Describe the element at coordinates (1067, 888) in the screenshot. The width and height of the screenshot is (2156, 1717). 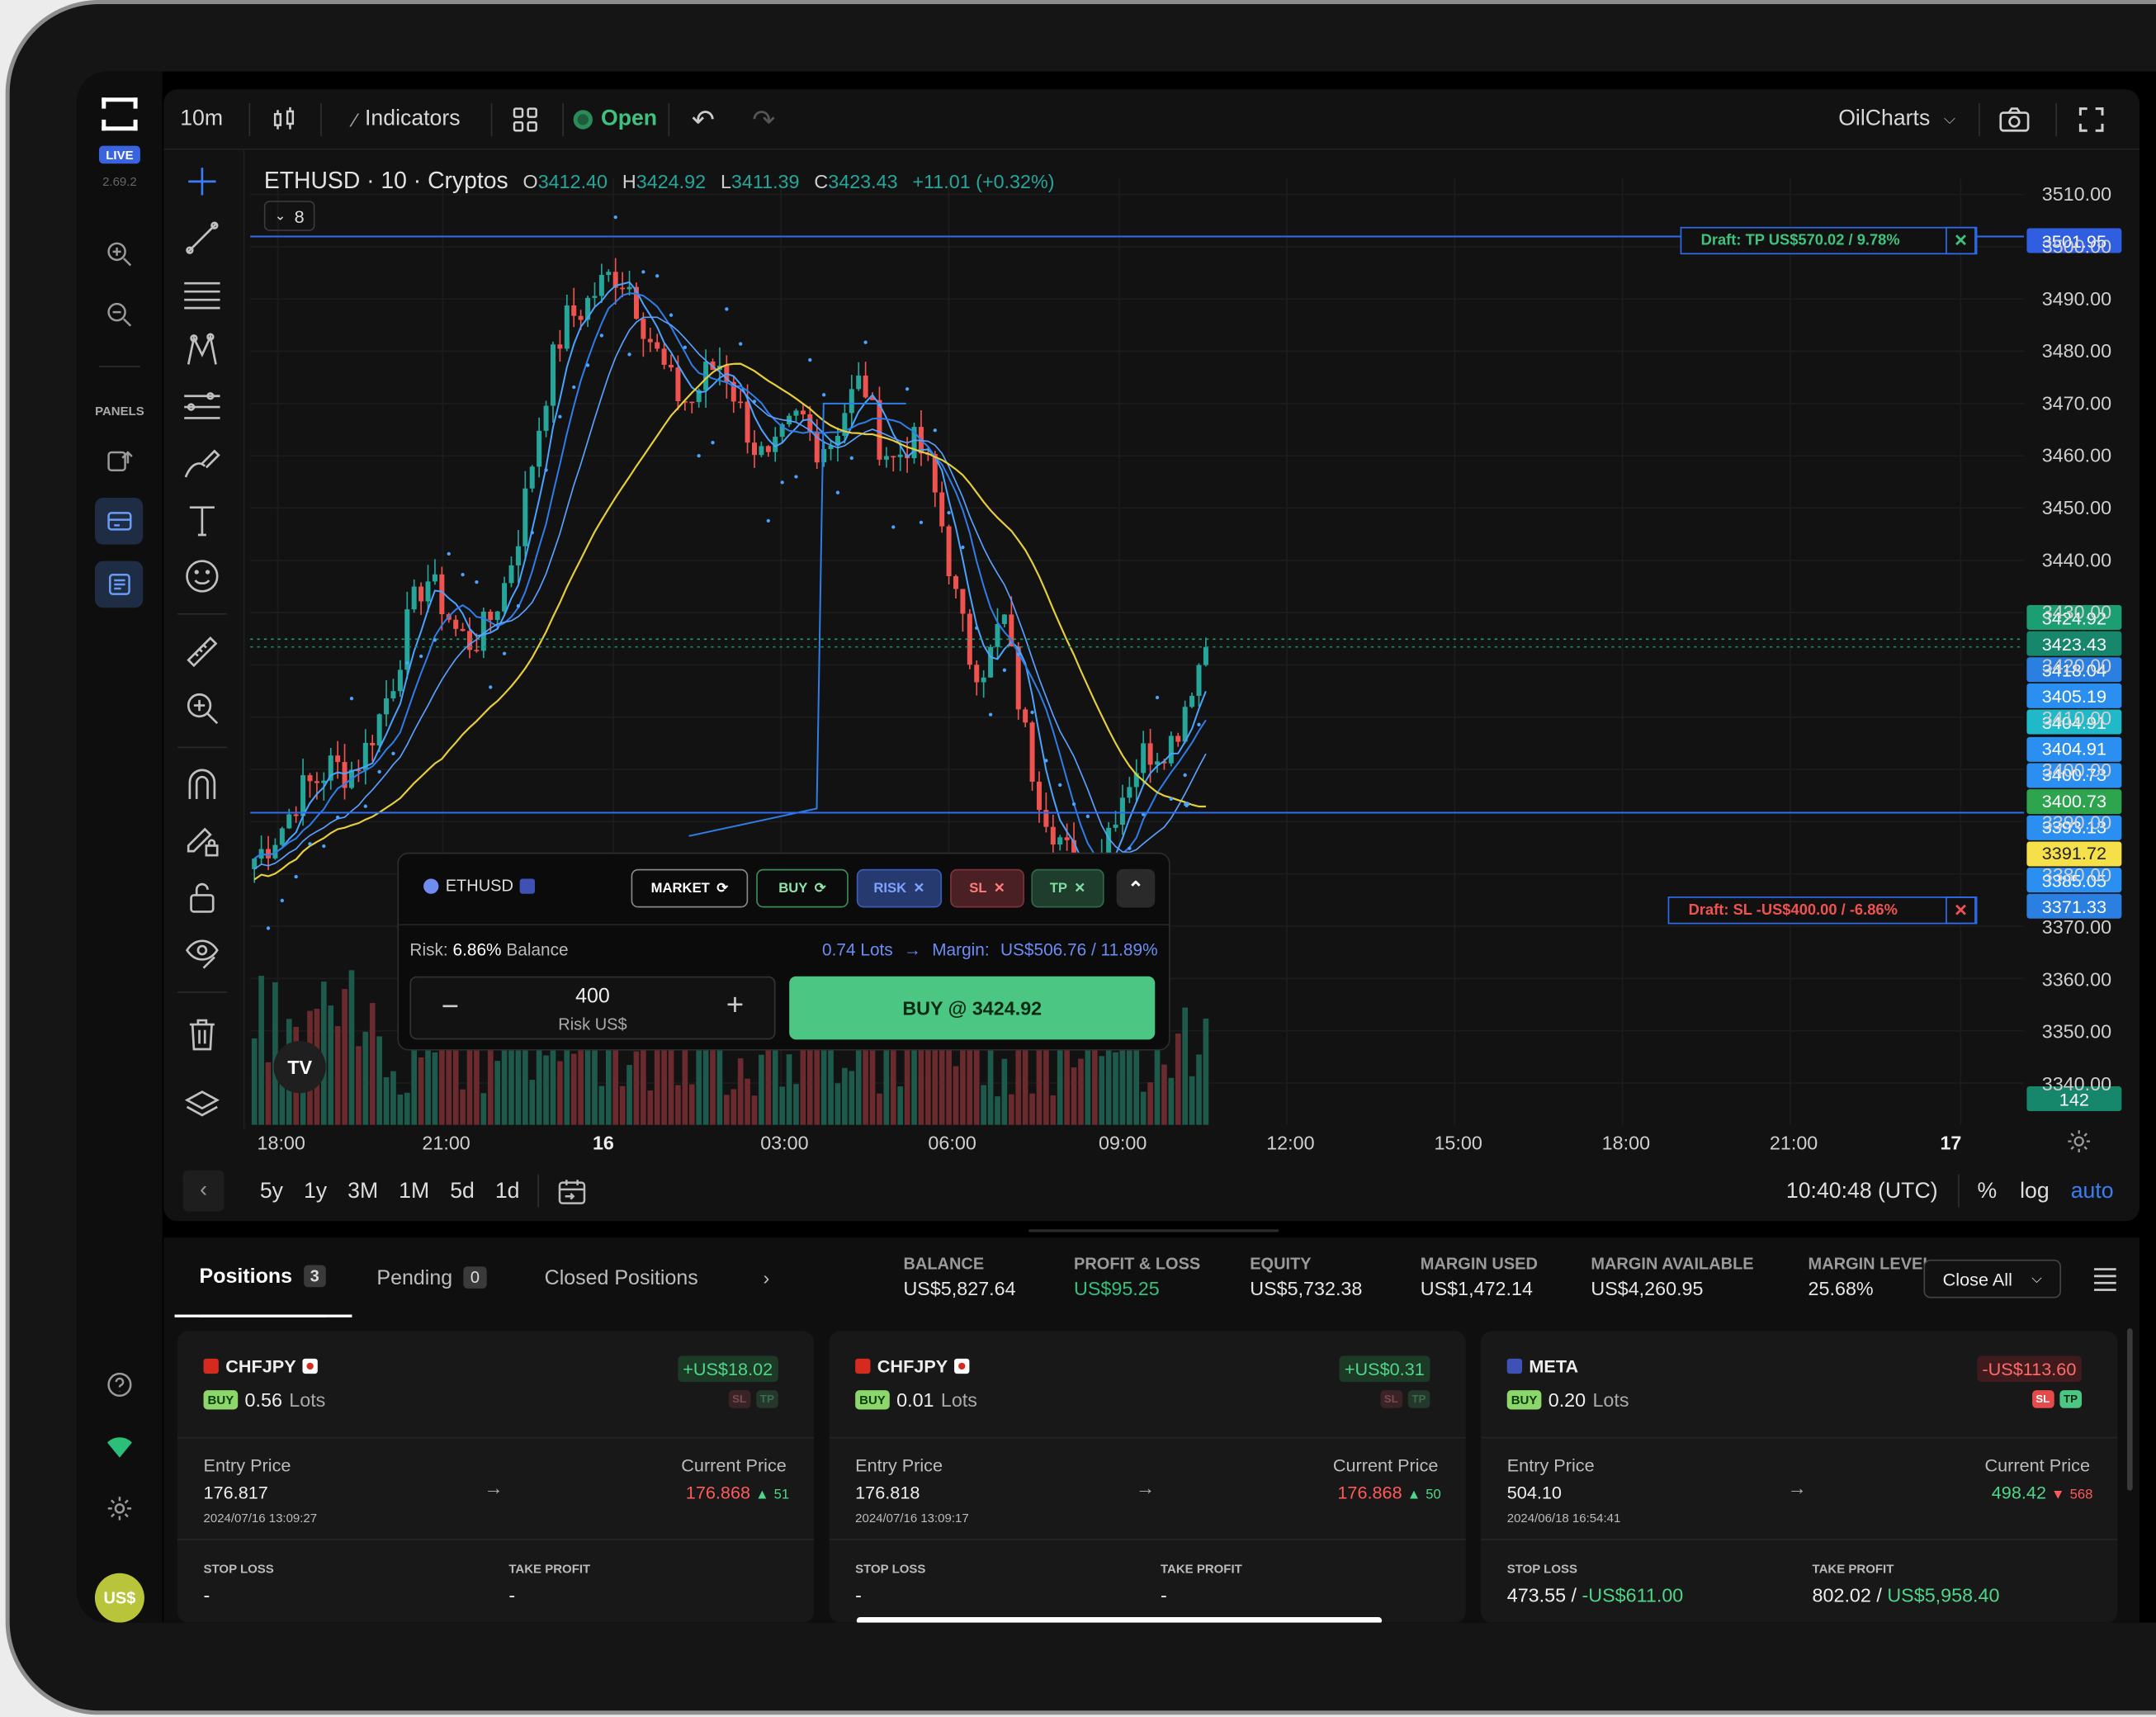
I see `tp-toggle: TP ✕` at that location.